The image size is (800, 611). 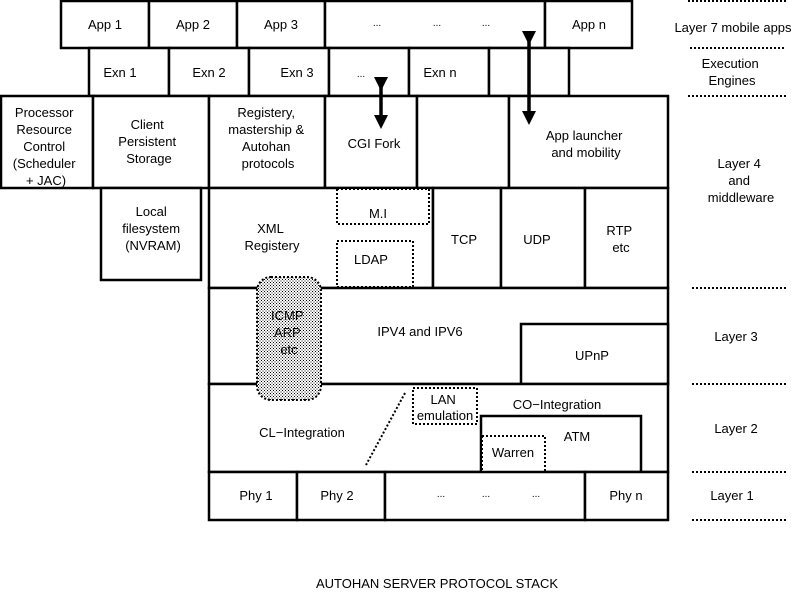 I want to click on rtp-box, so click(x=626, y=238).